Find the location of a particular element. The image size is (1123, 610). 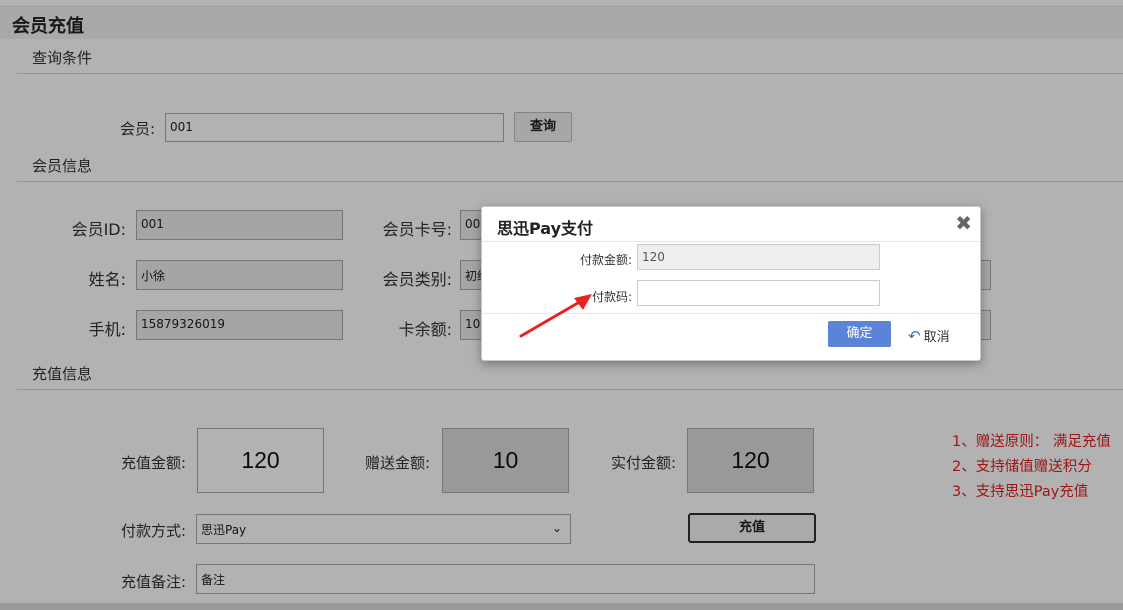

dialog-title: 思迅Pay支付 is located at coordinates (545, 228).